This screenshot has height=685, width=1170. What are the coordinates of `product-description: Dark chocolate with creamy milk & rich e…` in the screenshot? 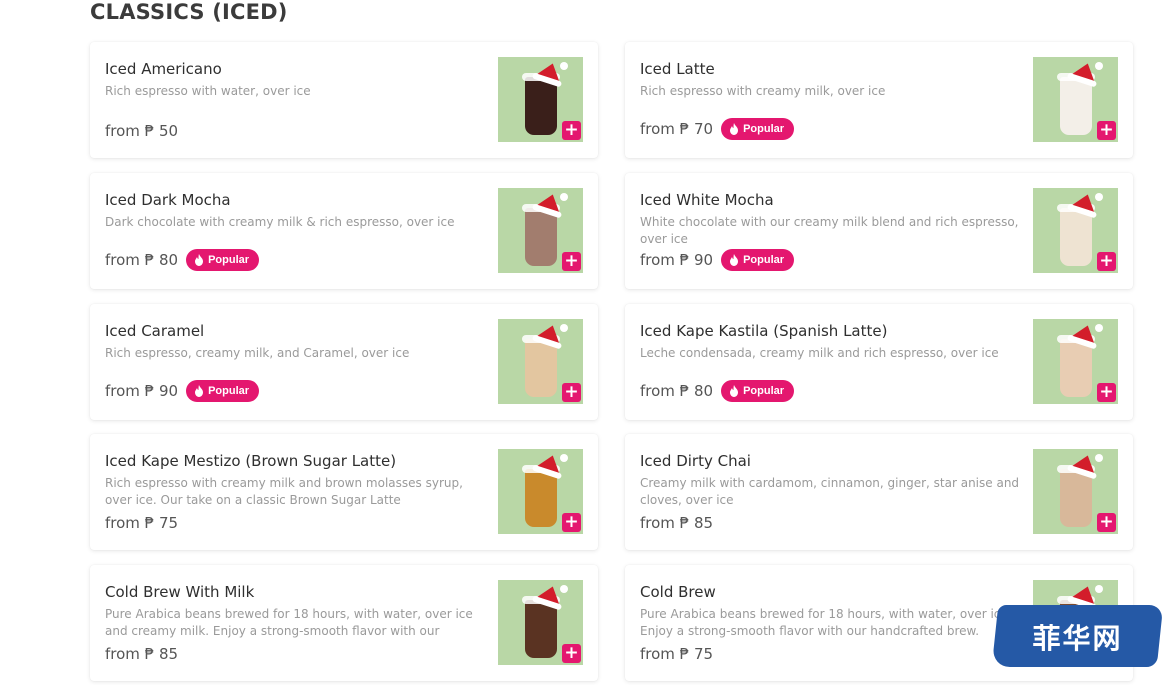 It's located at (280, 222).